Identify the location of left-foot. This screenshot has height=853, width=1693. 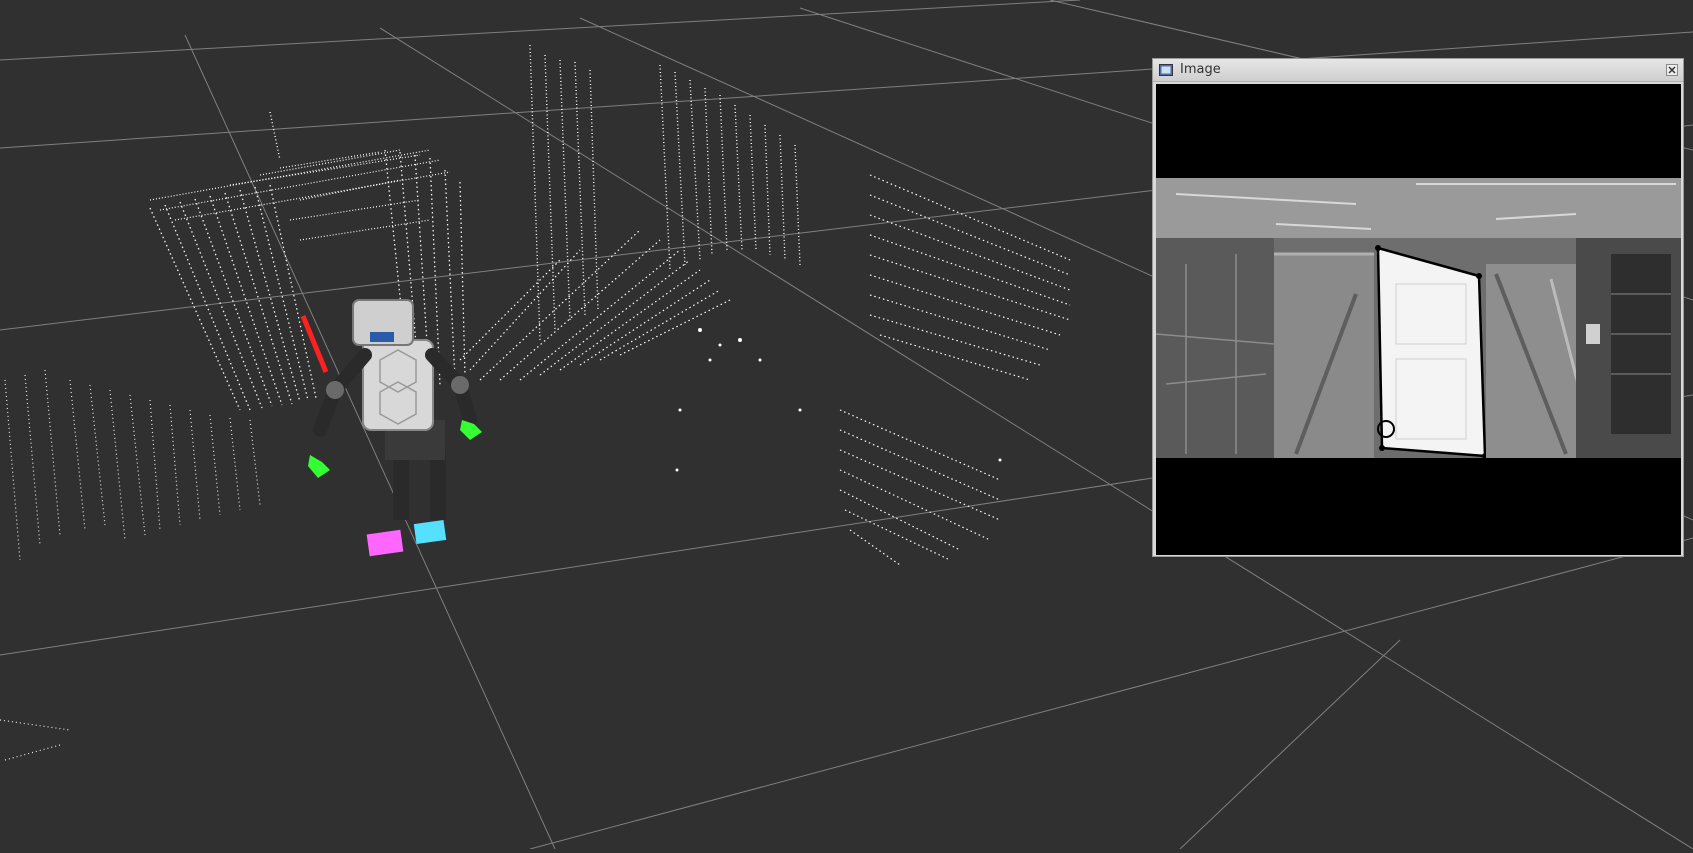
(385, 543).